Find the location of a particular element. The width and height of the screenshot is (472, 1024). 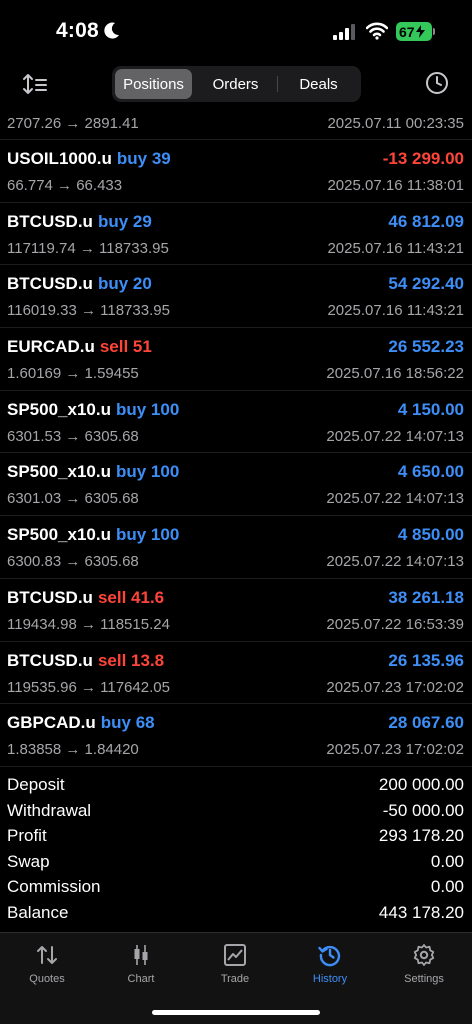

summary-row-deposit: Deposit 200 000.00 is located at coordinates (236, 786).